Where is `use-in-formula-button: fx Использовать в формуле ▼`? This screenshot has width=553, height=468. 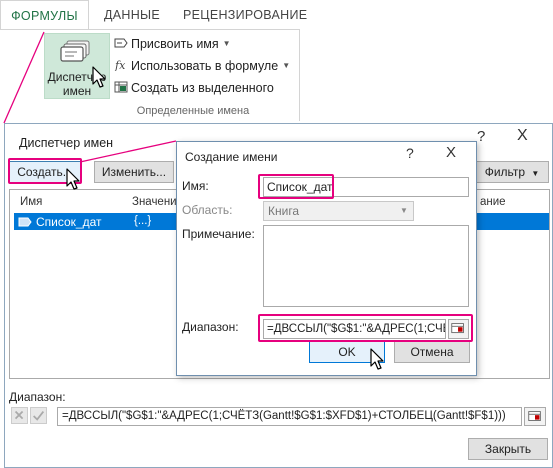 use-in-formula-button: fx Использовать в формуле ▼ is located at coordinates (202, 66).